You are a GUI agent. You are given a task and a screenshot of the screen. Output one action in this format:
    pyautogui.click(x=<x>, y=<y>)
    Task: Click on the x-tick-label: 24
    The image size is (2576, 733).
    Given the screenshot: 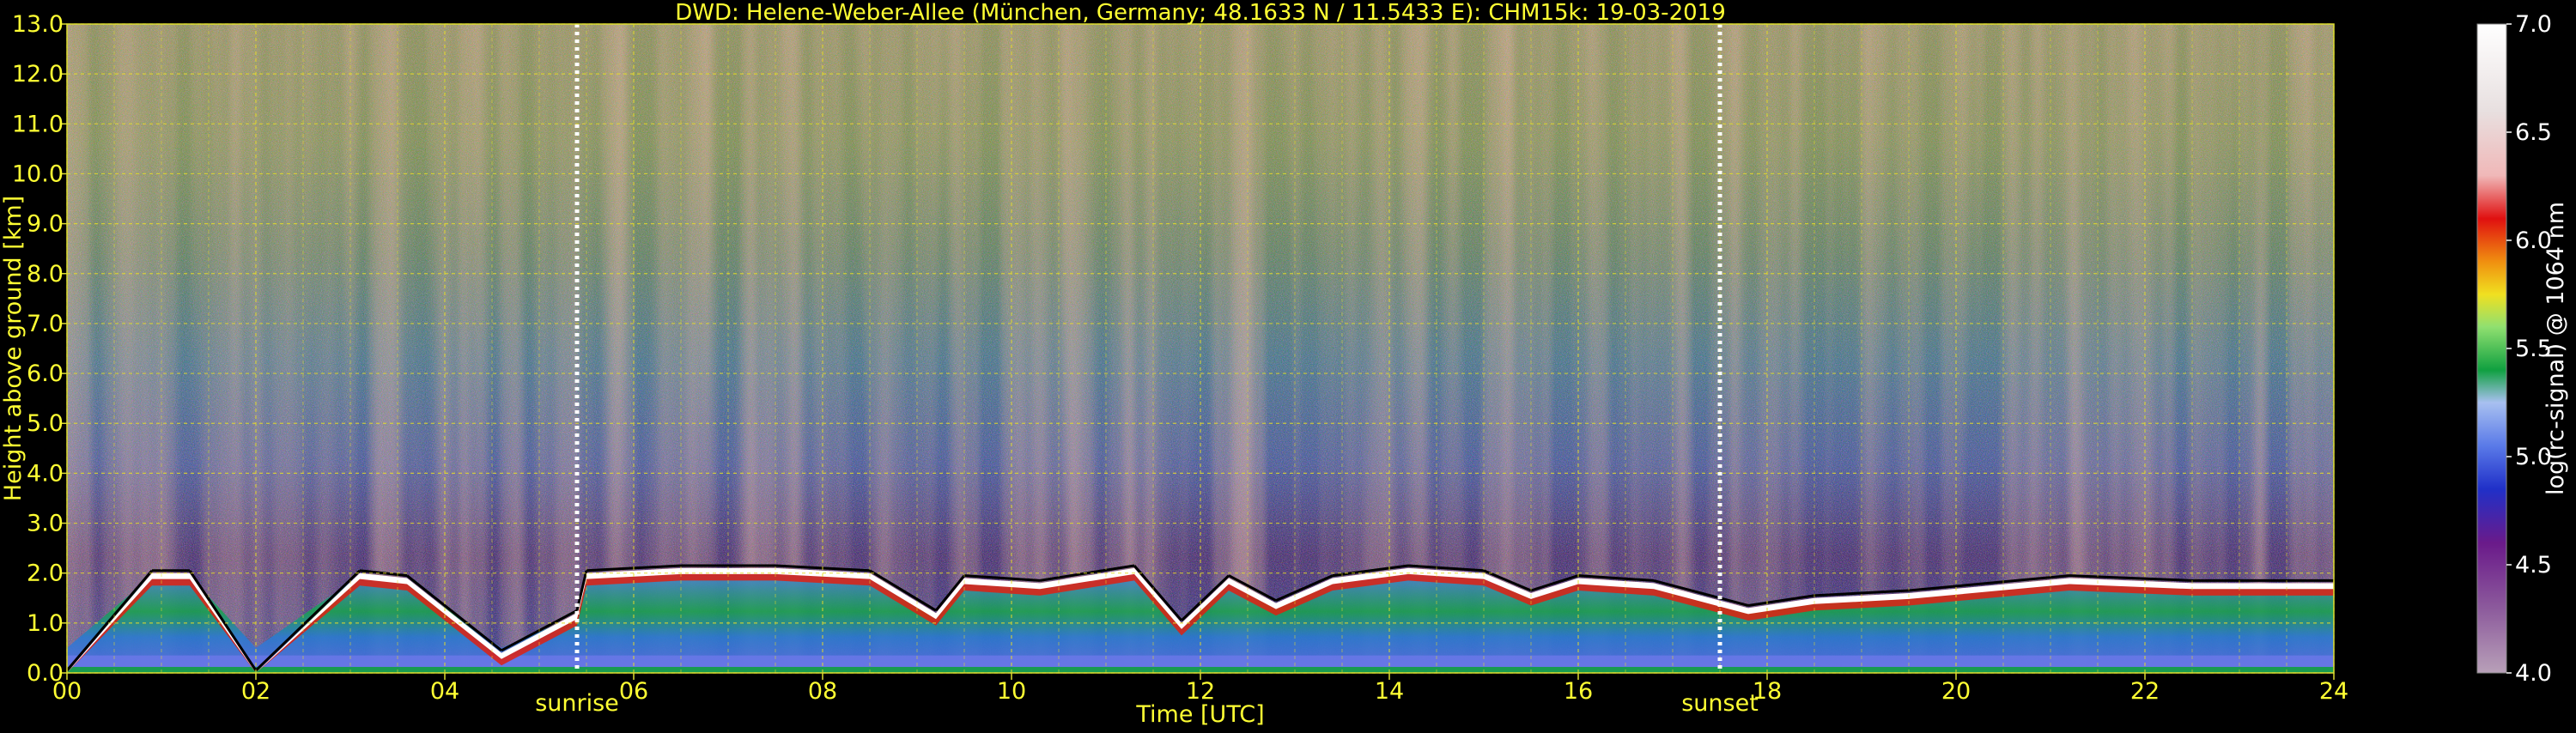 What is the action you would take?
    pyautogui.click(x=2333, y=691)
    